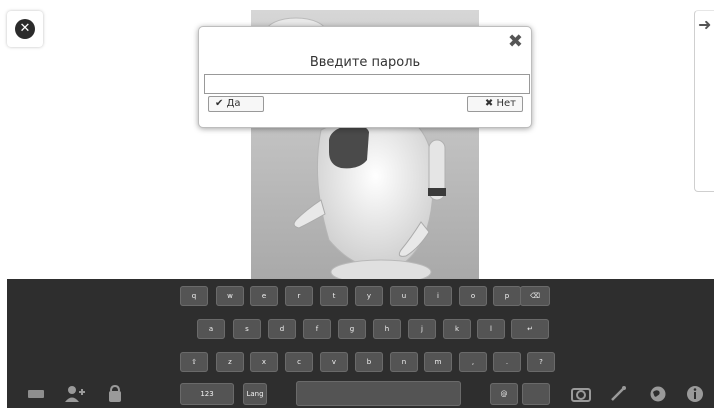 The image size is (714, 408). What do you see at coordinates (473, 362) in the screenshot?
I see `key-row3-8: ,` at bounding box center [473, 362].